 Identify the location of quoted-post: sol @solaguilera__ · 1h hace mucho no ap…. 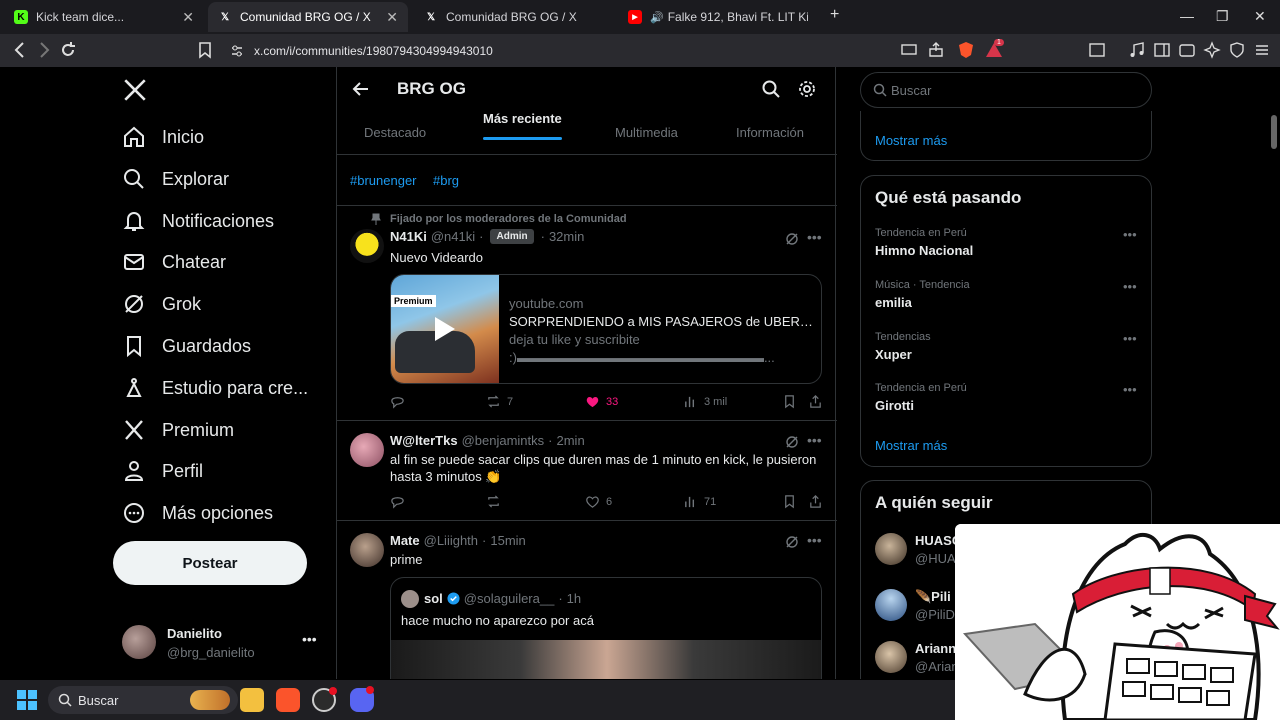
(606, 628).